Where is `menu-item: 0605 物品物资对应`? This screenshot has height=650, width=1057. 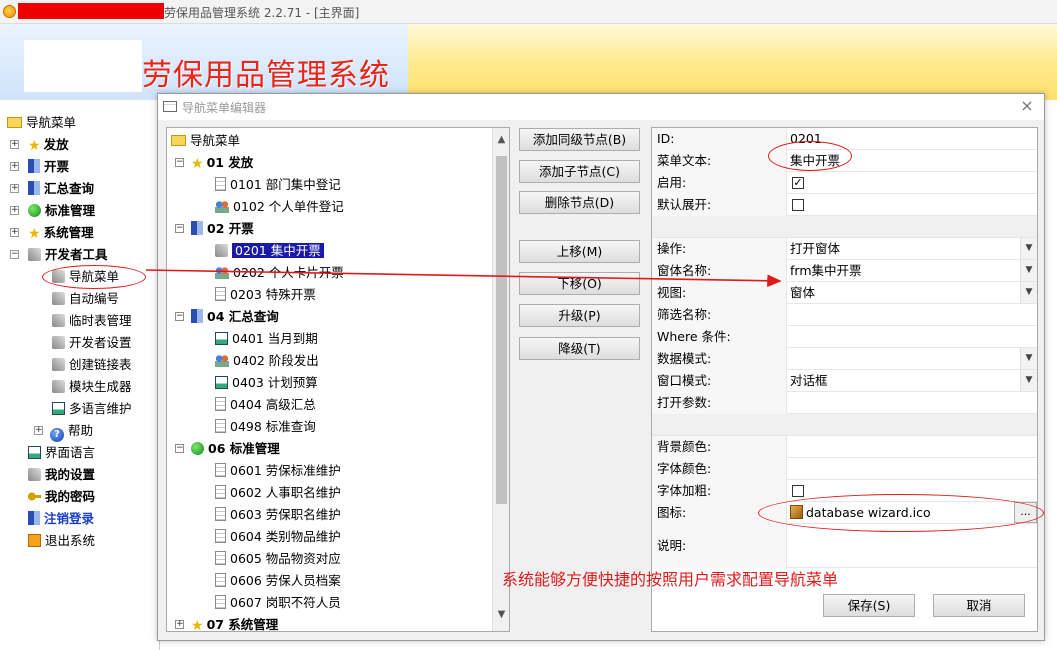 menu-item: 0605 物品物资对应 is located at coordinates (278, 559).